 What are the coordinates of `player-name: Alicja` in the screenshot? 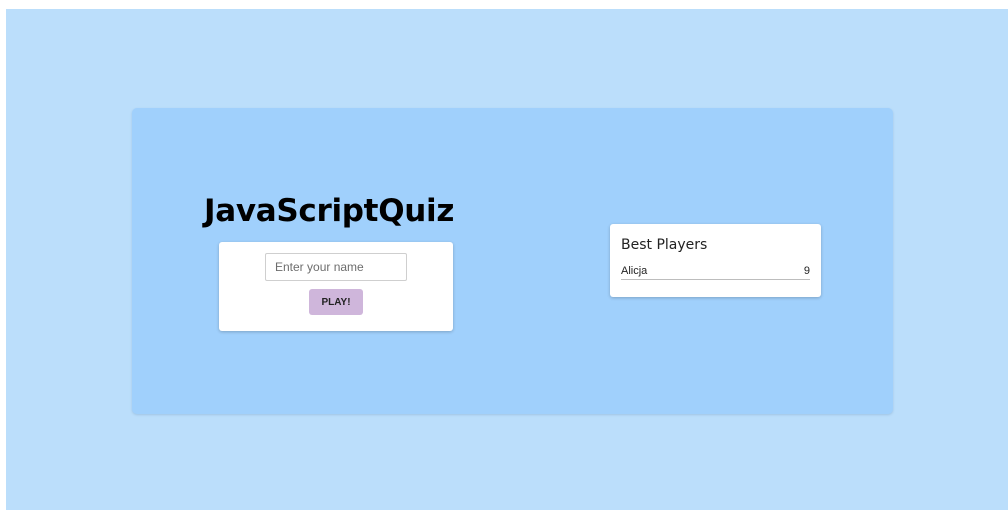 It's located at (634, 271).